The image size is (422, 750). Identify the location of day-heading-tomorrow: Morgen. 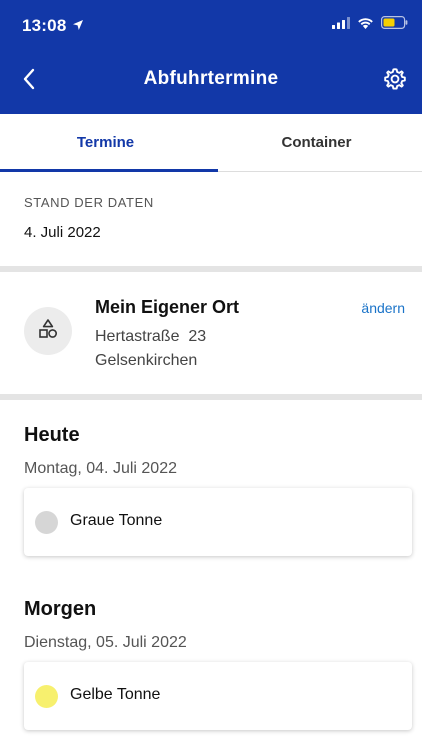
(60, 609).